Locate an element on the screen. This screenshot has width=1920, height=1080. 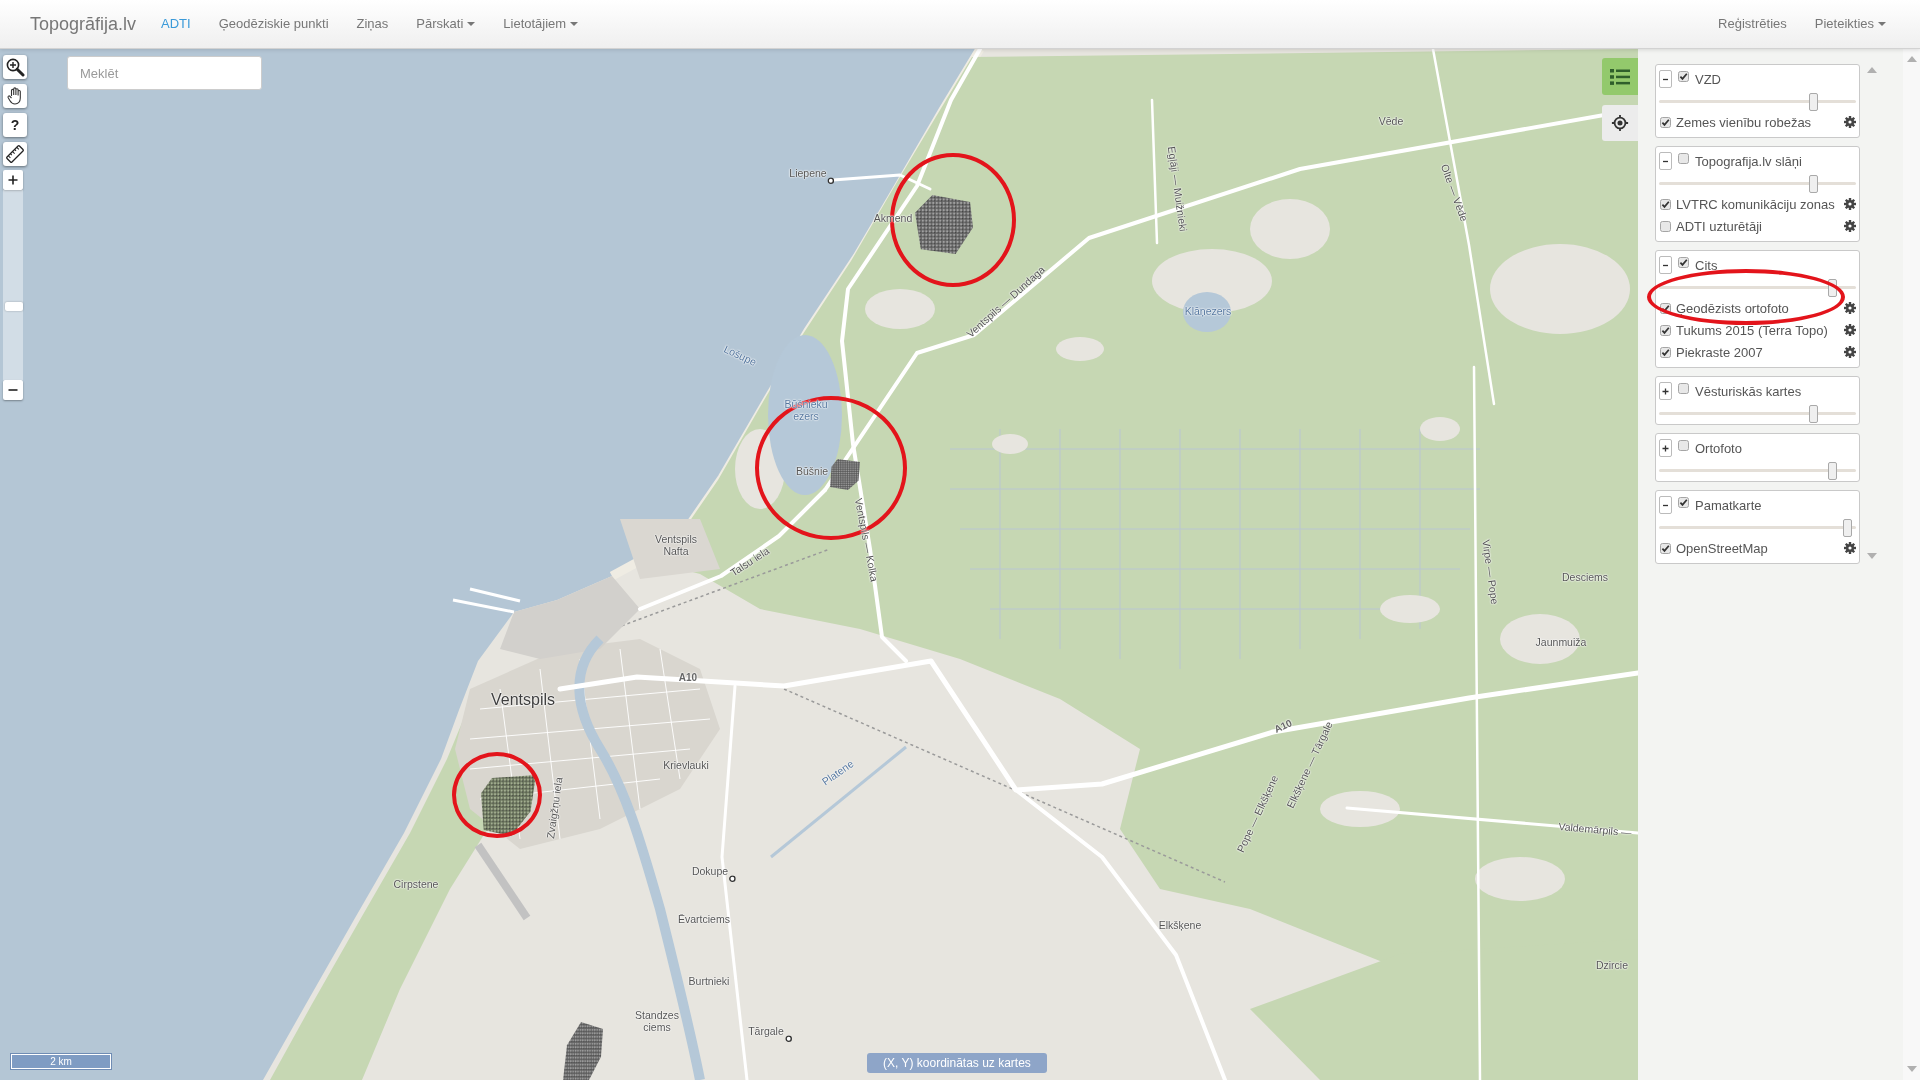
place-dot-icon is located at coordinates (733, 878).